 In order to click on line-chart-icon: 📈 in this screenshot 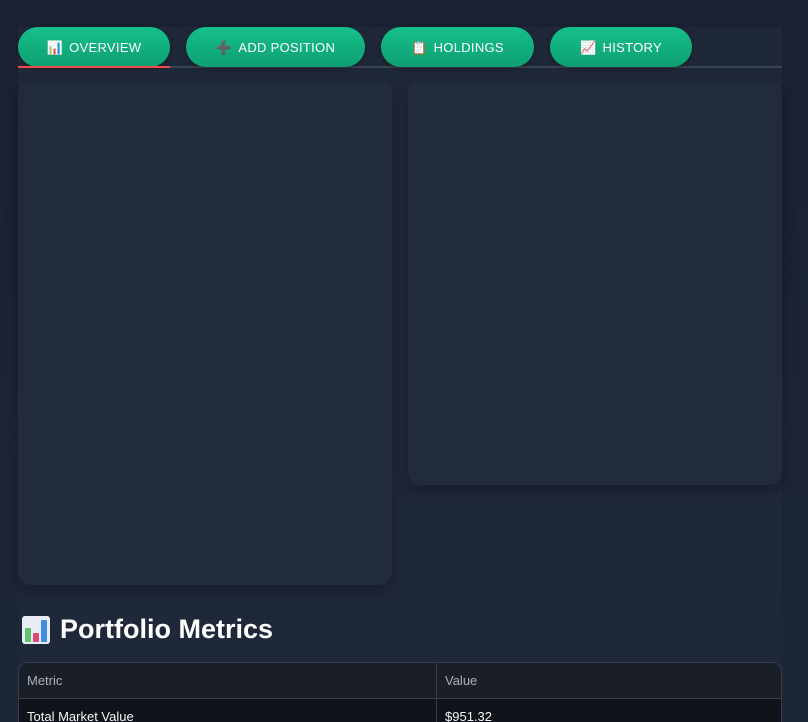, I will do `click(588, 47)`.